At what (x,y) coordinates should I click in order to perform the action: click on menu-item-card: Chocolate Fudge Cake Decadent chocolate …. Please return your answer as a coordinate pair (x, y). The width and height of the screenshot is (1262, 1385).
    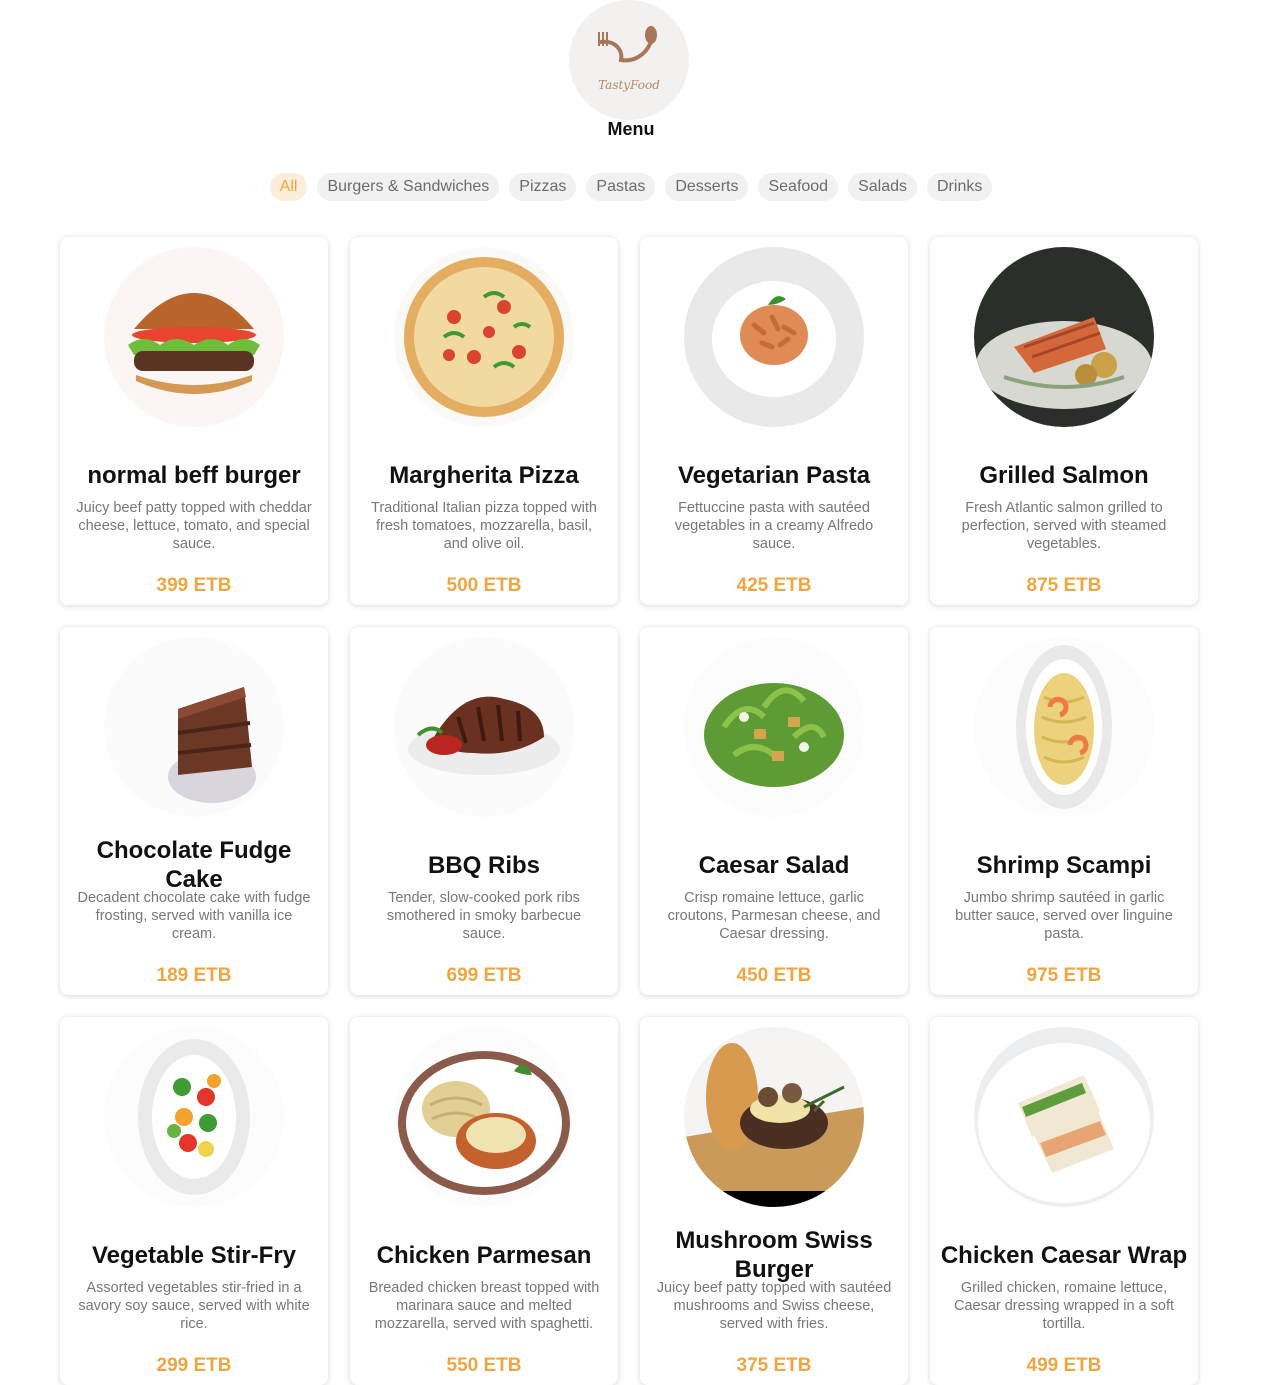
    Looking at the image, I should click on (194, 811).